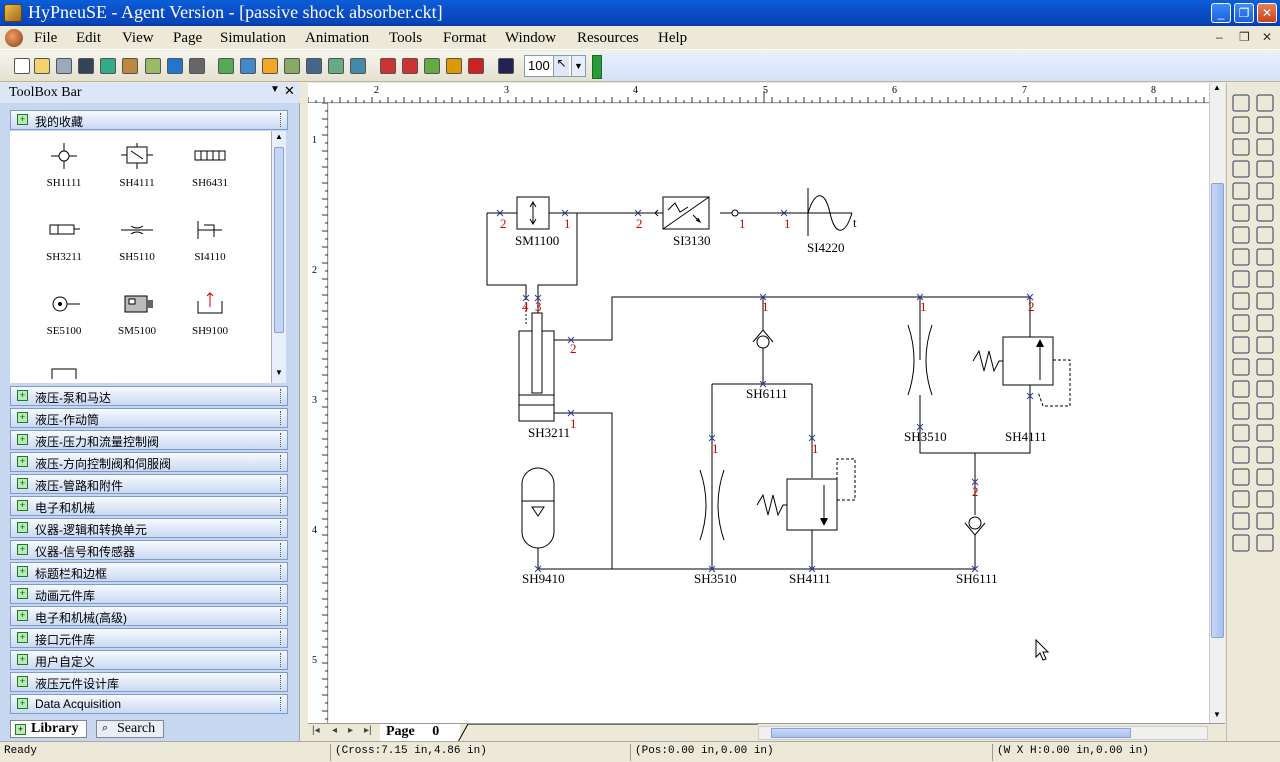  What do you see at coordinates (578, 66) in the screenshot?
I see `chevron-down-icon: ▼` at bounding box center [578, 66].